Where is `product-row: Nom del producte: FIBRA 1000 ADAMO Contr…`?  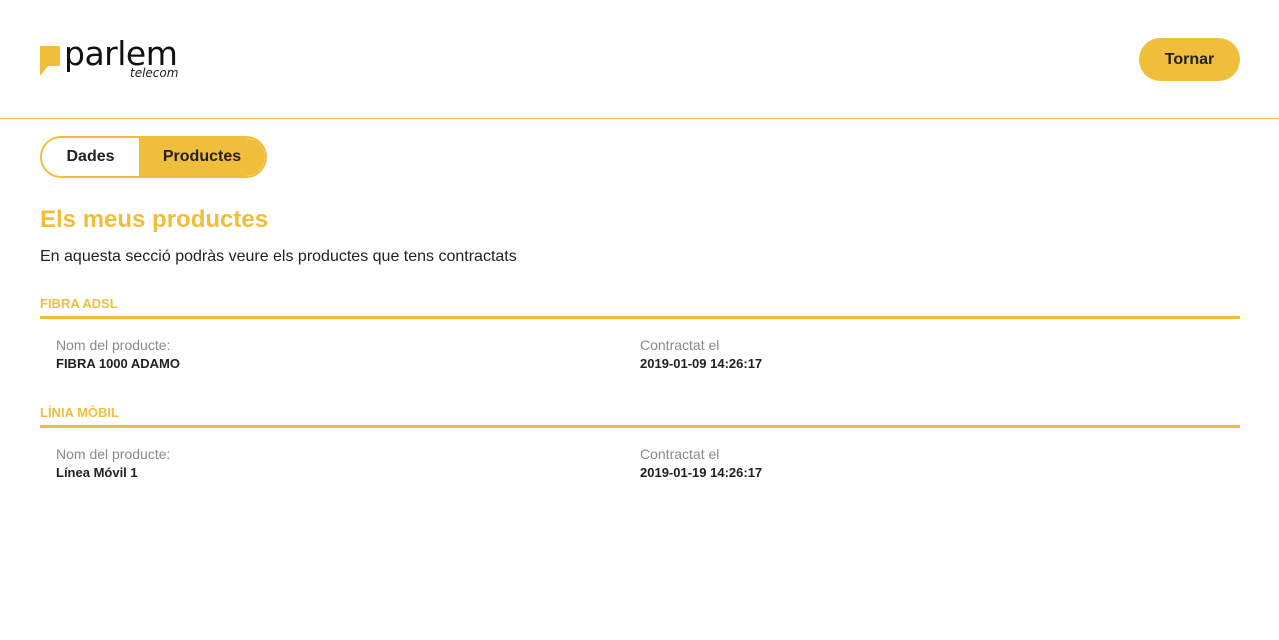
product-row: Nom del producte: FIBRA 1000 ADAMO Contr… is located at coordinates (640, 356).